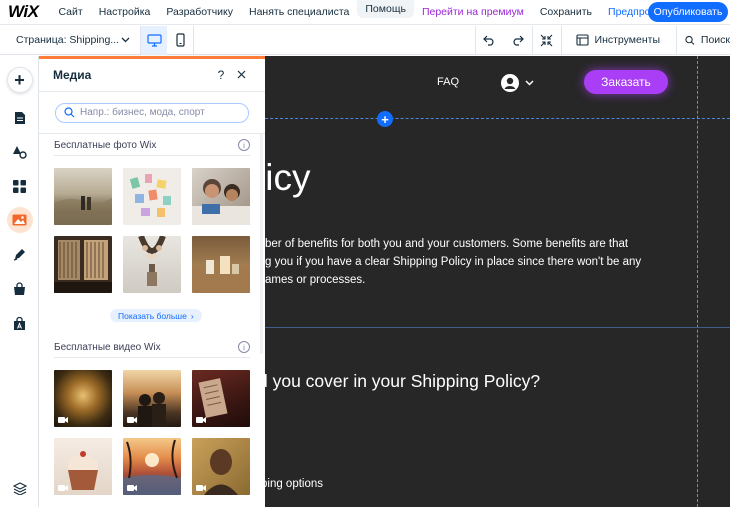 The width and height of the screenshot is (730, 507). What do you see at coordinates (299, 12) in the screenshot?
I see `menu-hire-pro: Нанять специалиста` at bounding box center [299, 12].